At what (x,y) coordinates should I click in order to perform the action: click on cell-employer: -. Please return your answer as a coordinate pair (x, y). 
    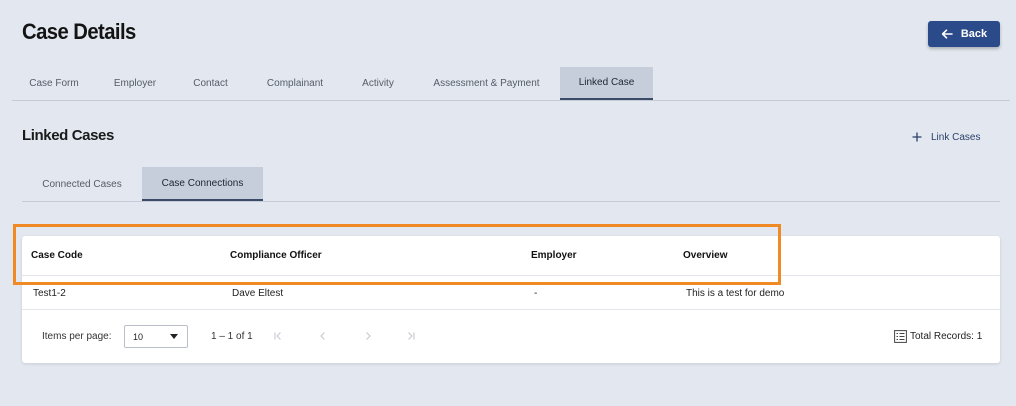
    Looking at the image, I should click on (536, 293).